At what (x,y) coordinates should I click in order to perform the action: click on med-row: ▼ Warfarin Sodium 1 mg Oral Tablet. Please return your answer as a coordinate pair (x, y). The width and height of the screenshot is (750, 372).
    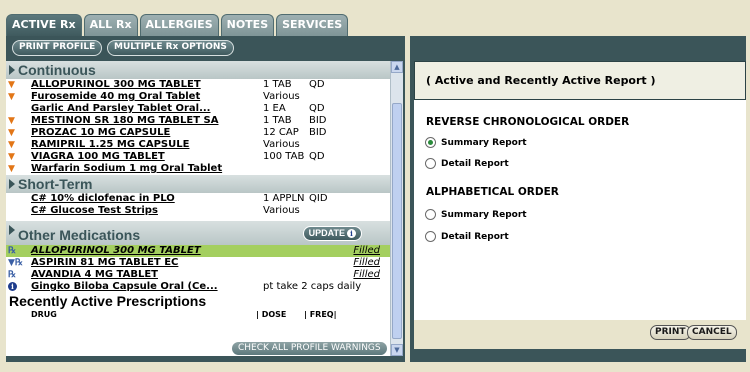
    Looking at the image, I should click on (198, 169).